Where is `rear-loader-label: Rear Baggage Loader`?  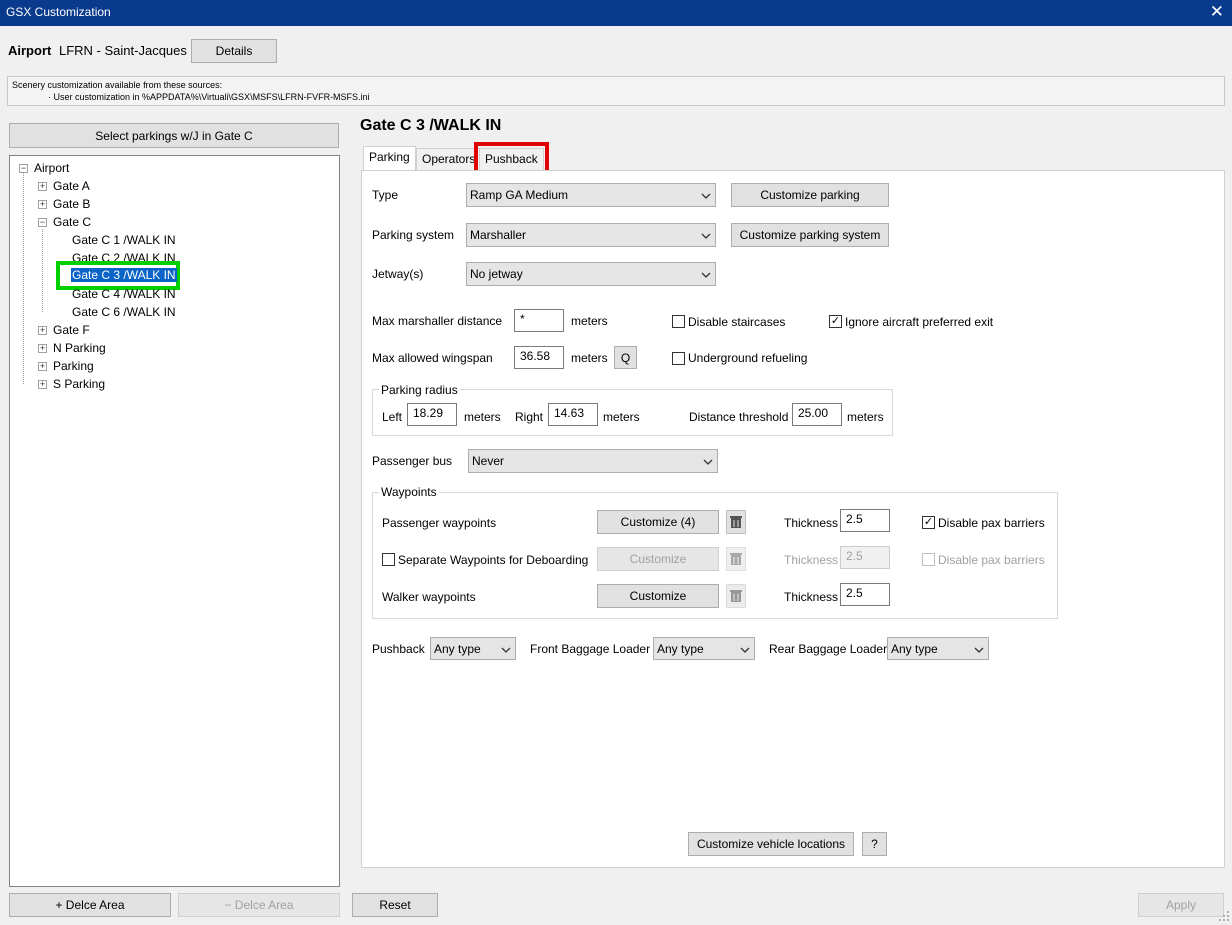
rear-loader-label: Rear Baggage Loader is located at coordinates (828, 649).